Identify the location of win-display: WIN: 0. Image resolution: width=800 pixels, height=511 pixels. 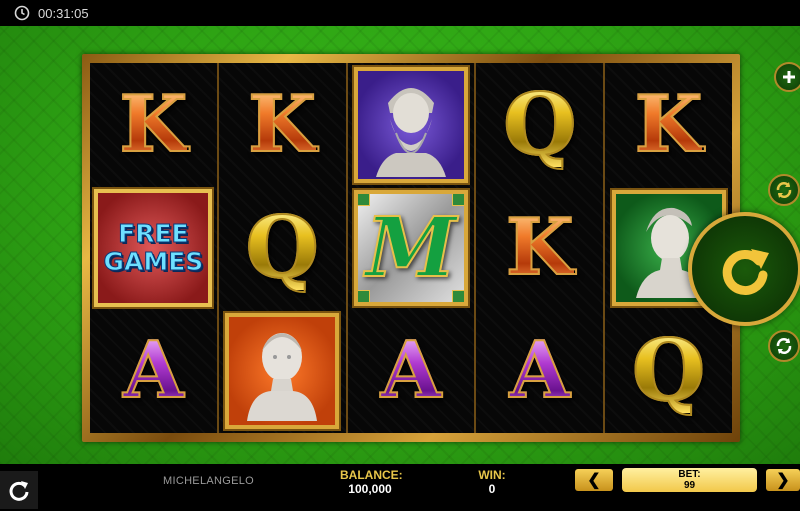
(492, 482).